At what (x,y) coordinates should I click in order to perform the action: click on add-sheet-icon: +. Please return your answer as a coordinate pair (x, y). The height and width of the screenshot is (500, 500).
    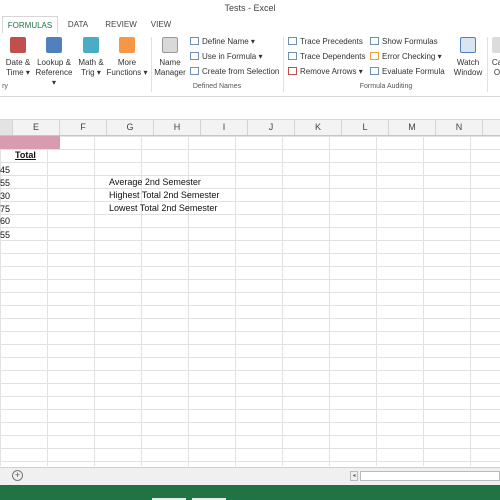
    Looking at the image, I should click on (17, 475).